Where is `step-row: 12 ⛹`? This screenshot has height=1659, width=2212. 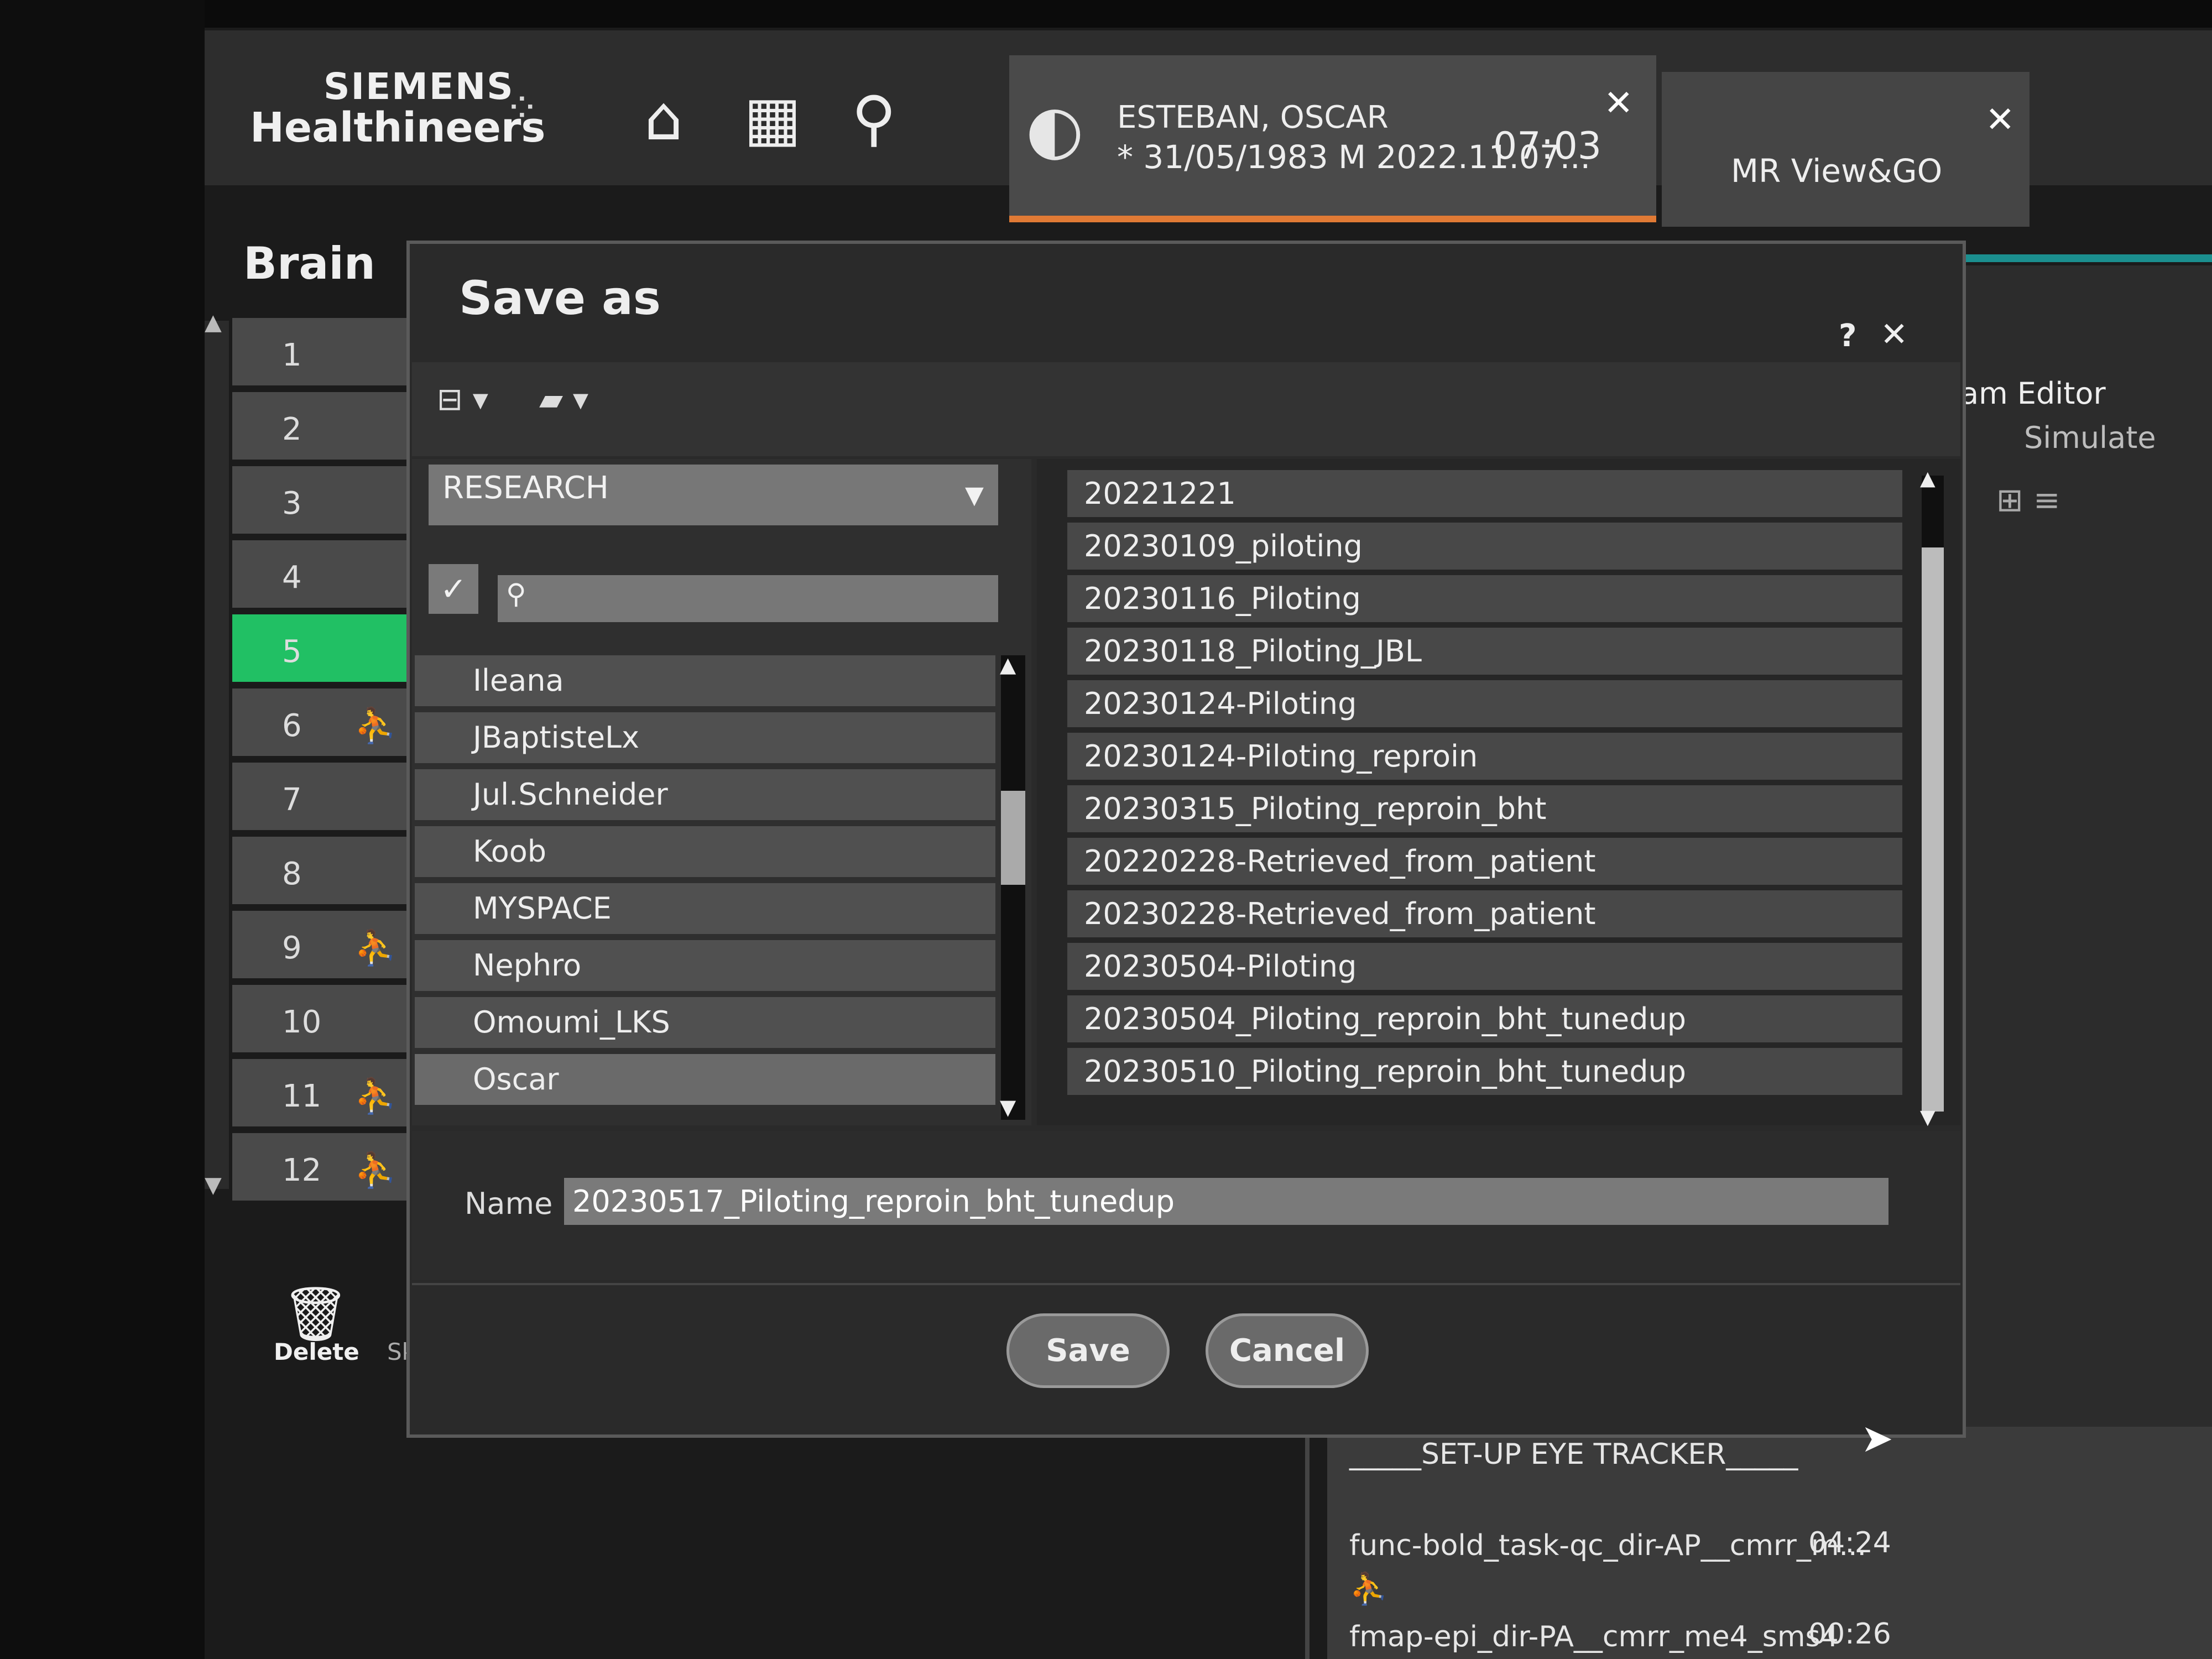 step-row: 12 ⛹ is located at coordinates (320, 1167).